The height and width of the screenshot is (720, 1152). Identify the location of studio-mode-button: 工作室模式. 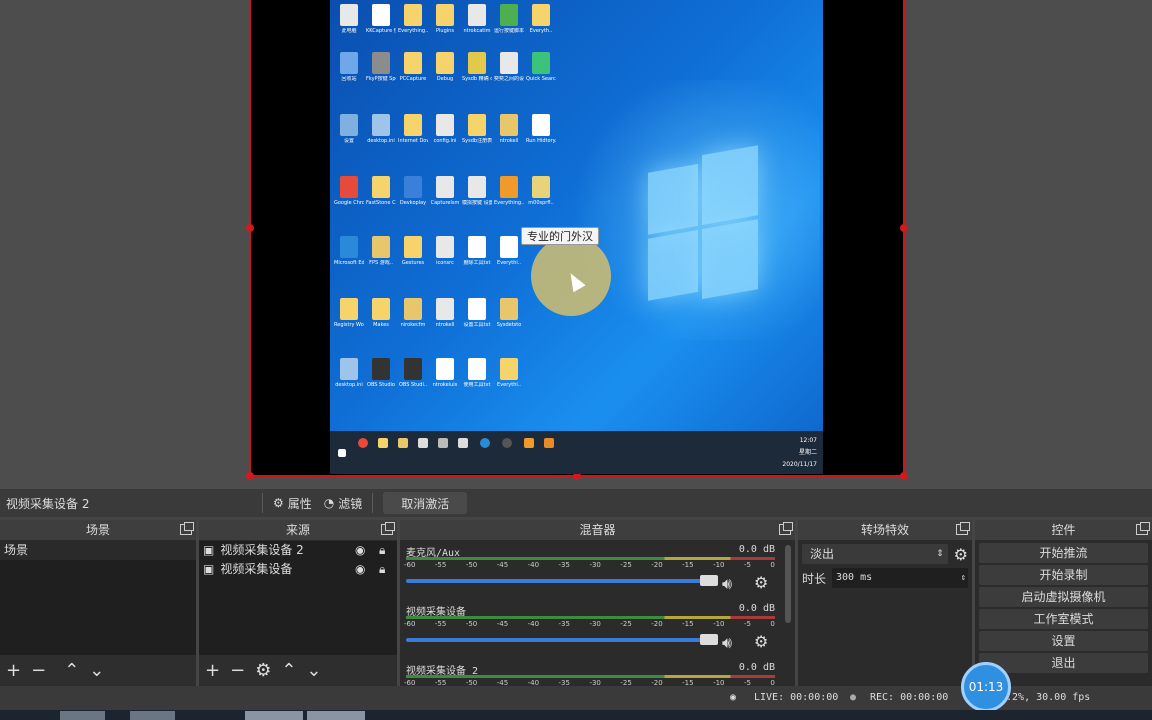
(1063, 619).